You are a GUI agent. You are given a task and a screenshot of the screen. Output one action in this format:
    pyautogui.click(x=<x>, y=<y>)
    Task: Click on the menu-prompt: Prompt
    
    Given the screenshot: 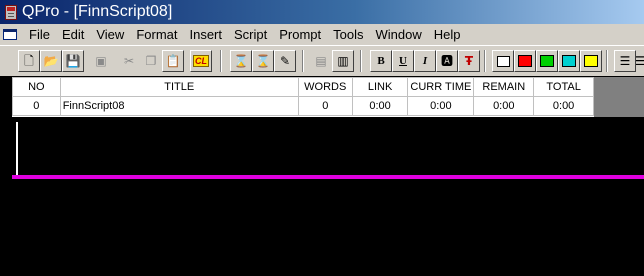 What is the action you would take?
    pyautogui.click(x=300, y=34)
    